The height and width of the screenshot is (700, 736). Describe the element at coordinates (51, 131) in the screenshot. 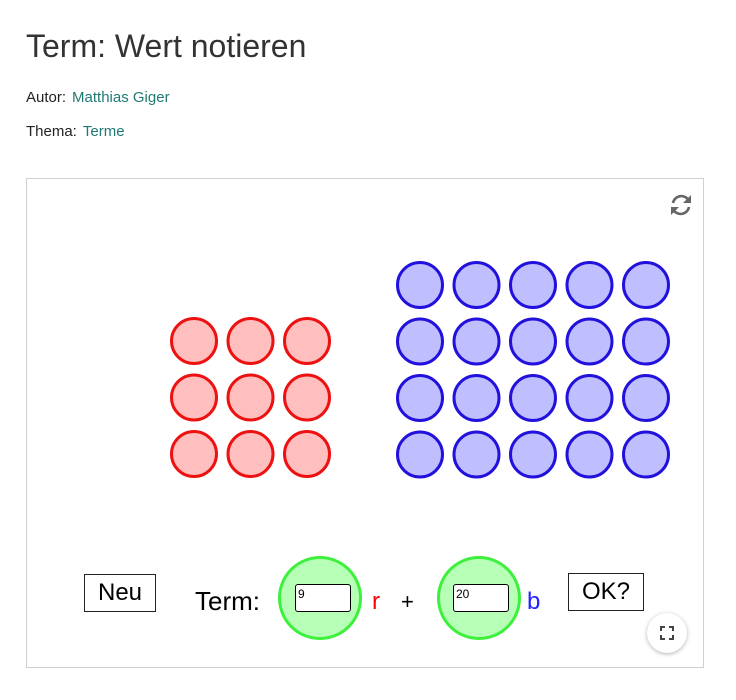

I see `topic-label: Thema:` at that location.